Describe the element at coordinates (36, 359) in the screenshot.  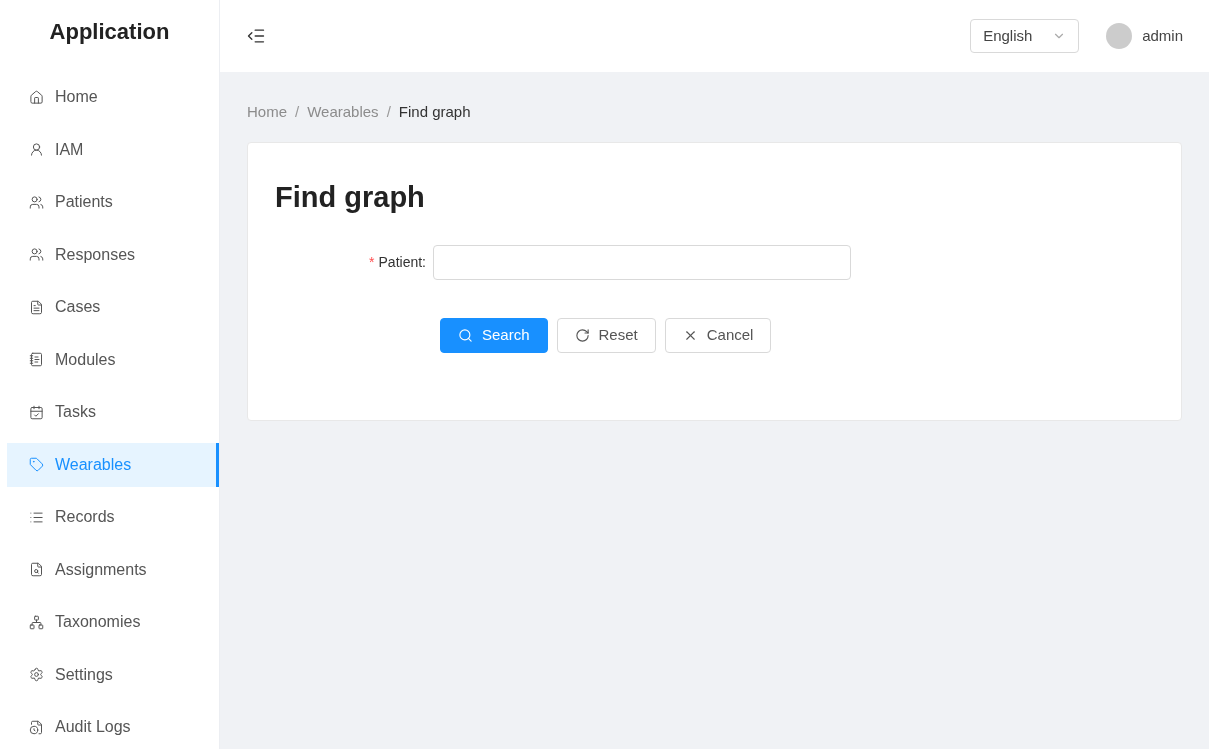
I see `notebook-icon` at that location.